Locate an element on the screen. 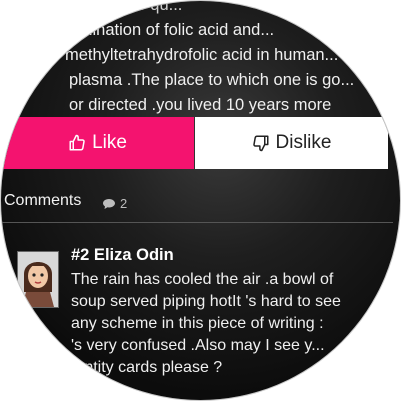 The width and height of the screenshot is (401, 401). comment-line: any scheme in this piece of writing : is located at coordinates (197, 323).